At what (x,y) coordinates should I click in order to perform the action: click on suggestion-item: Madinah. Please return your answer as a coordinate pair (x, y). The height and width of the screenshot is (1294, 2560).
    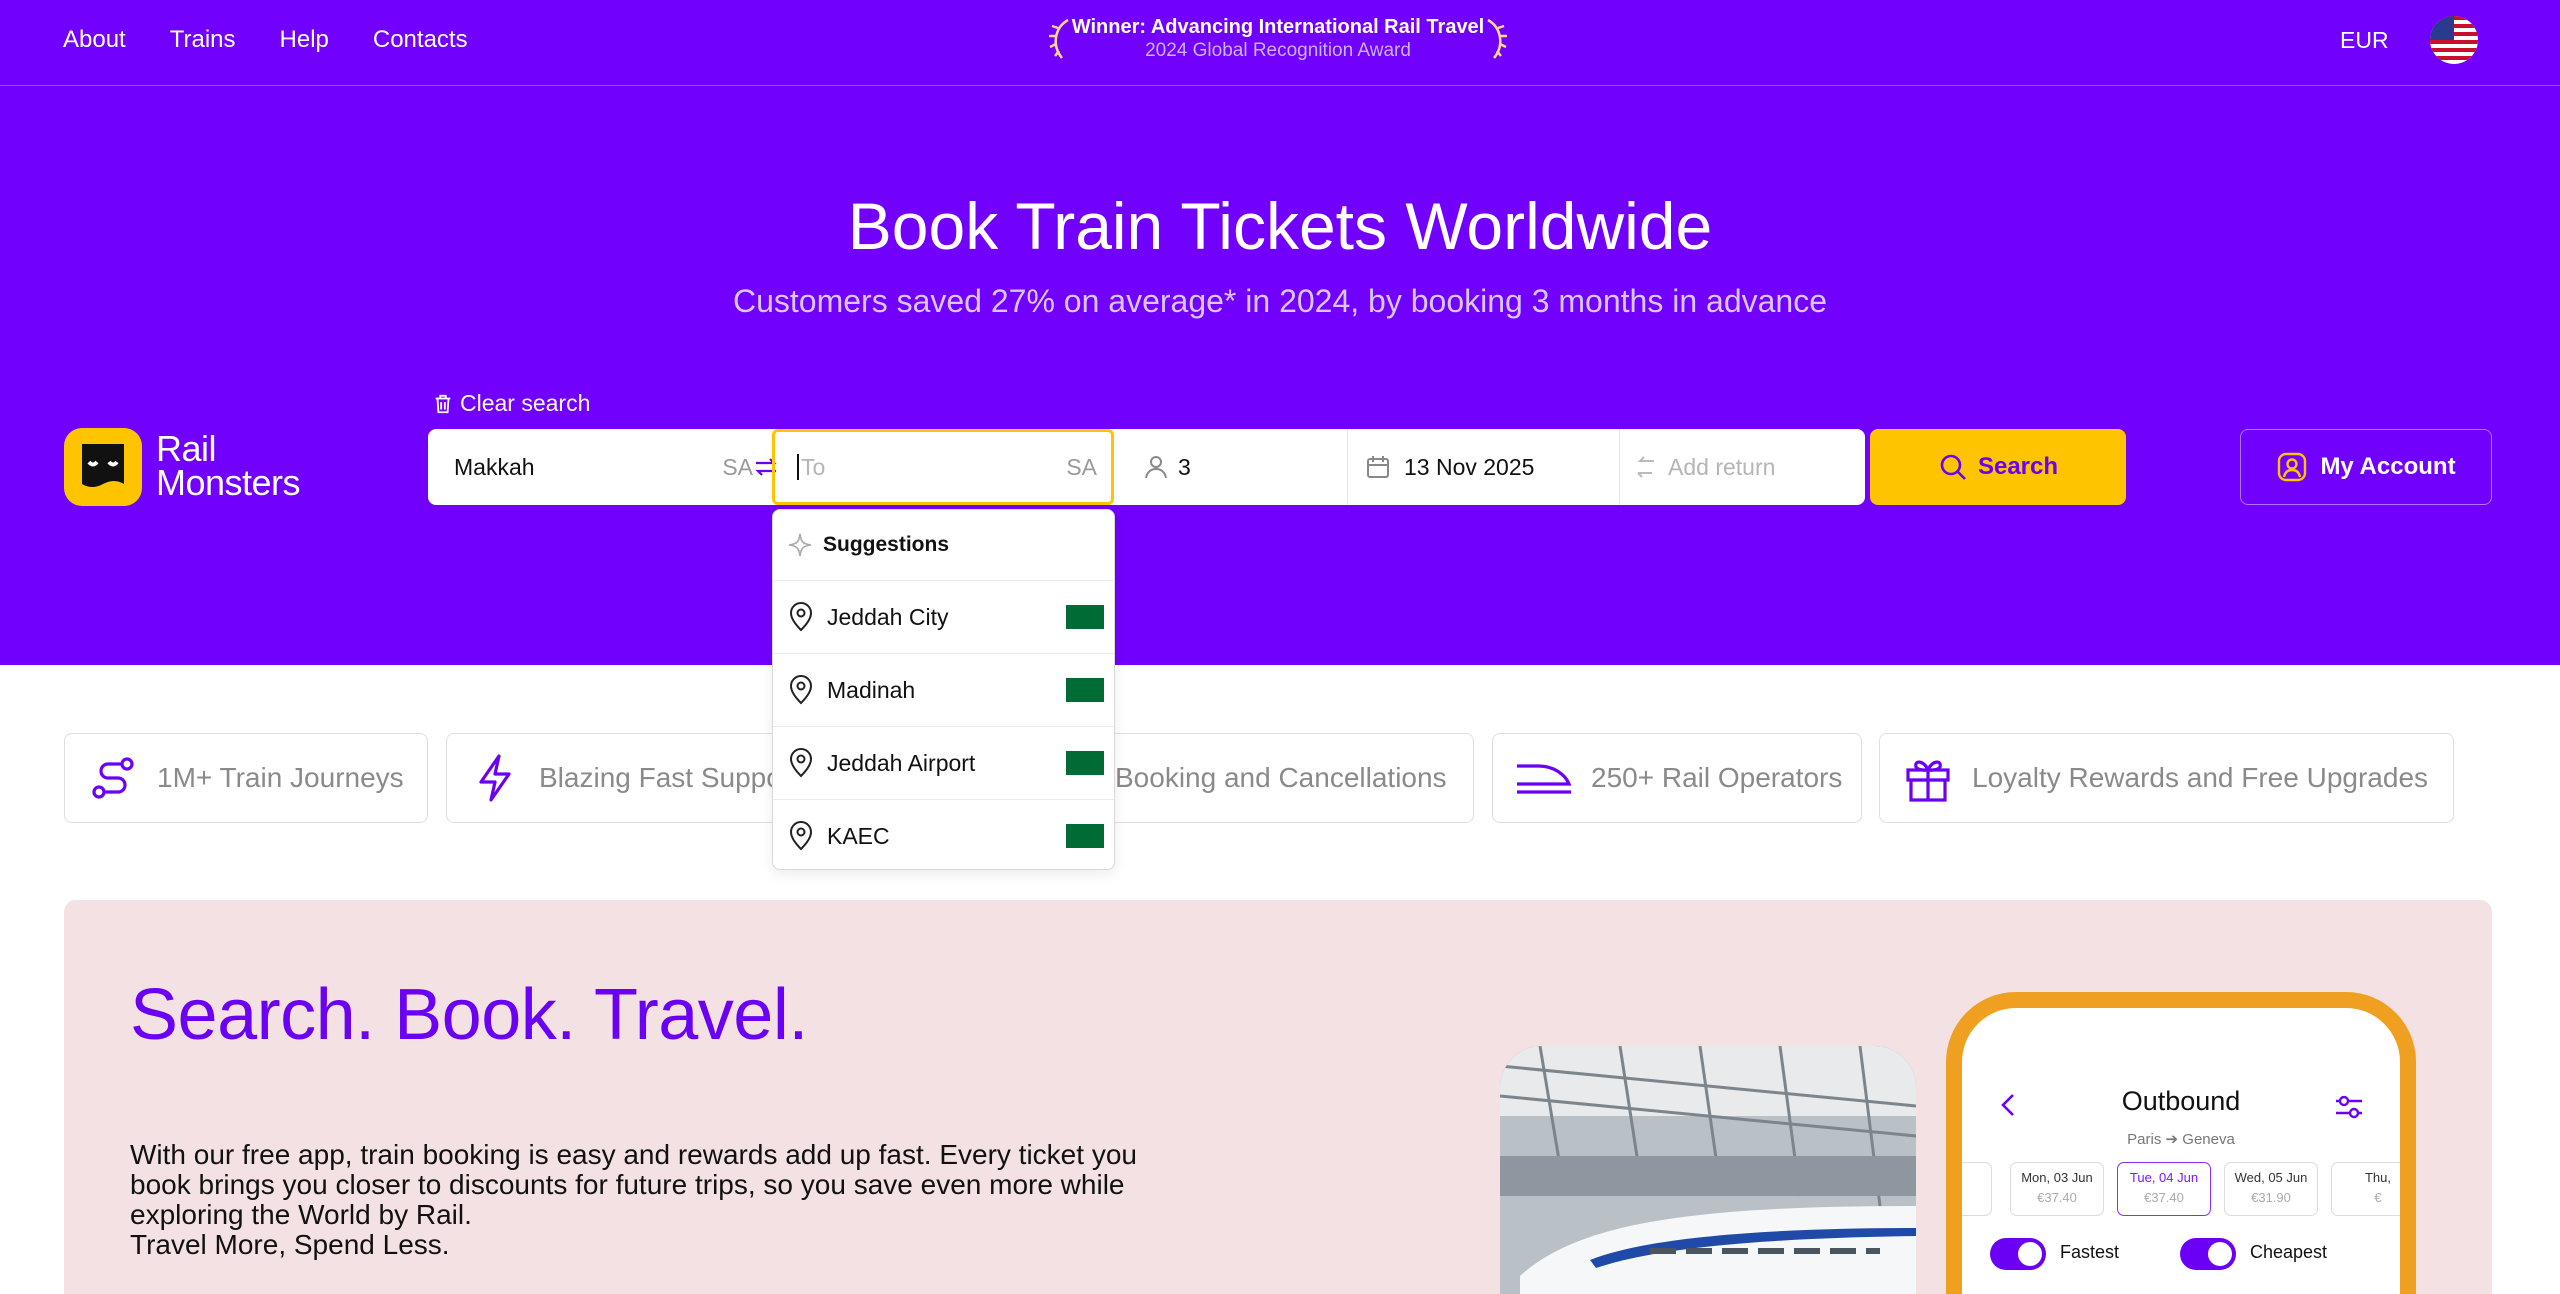
    Looking at the image, I should click on (943, 689).